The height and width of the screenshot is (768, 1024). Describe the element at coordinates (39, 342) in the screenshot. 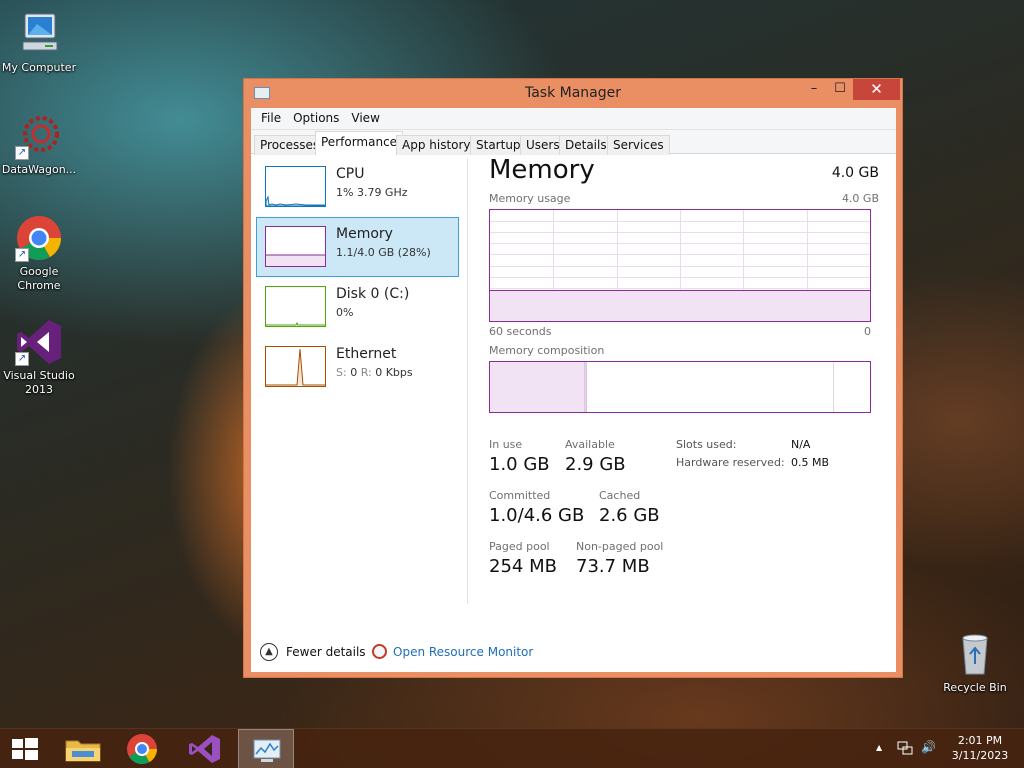

I see `visual-studio-icon: ↗` at that location.